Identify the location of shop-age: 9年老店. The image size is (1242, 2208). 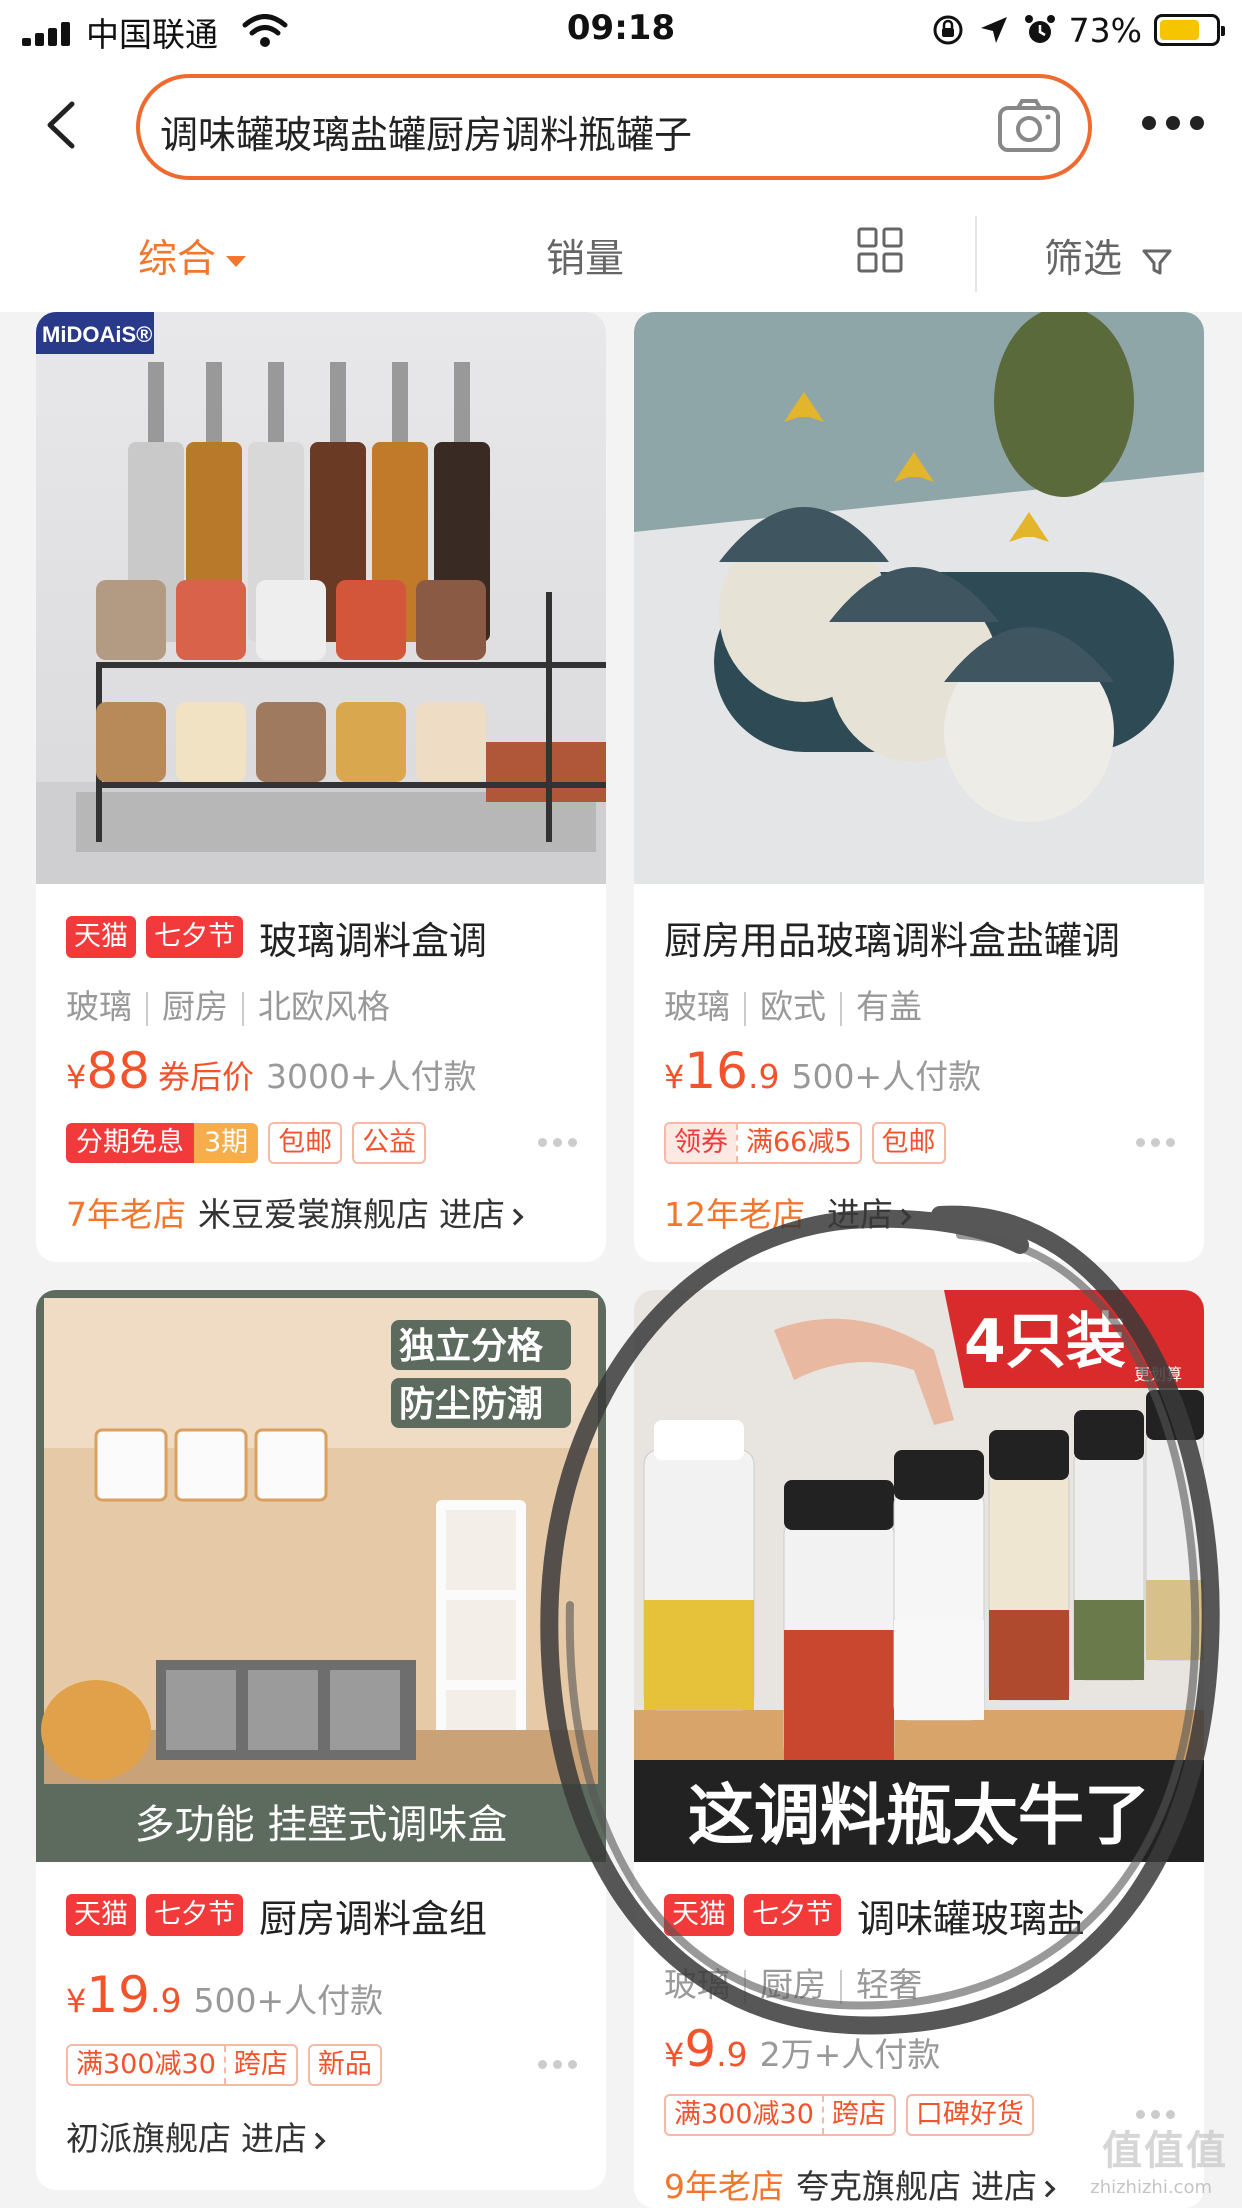
(724, 2186).